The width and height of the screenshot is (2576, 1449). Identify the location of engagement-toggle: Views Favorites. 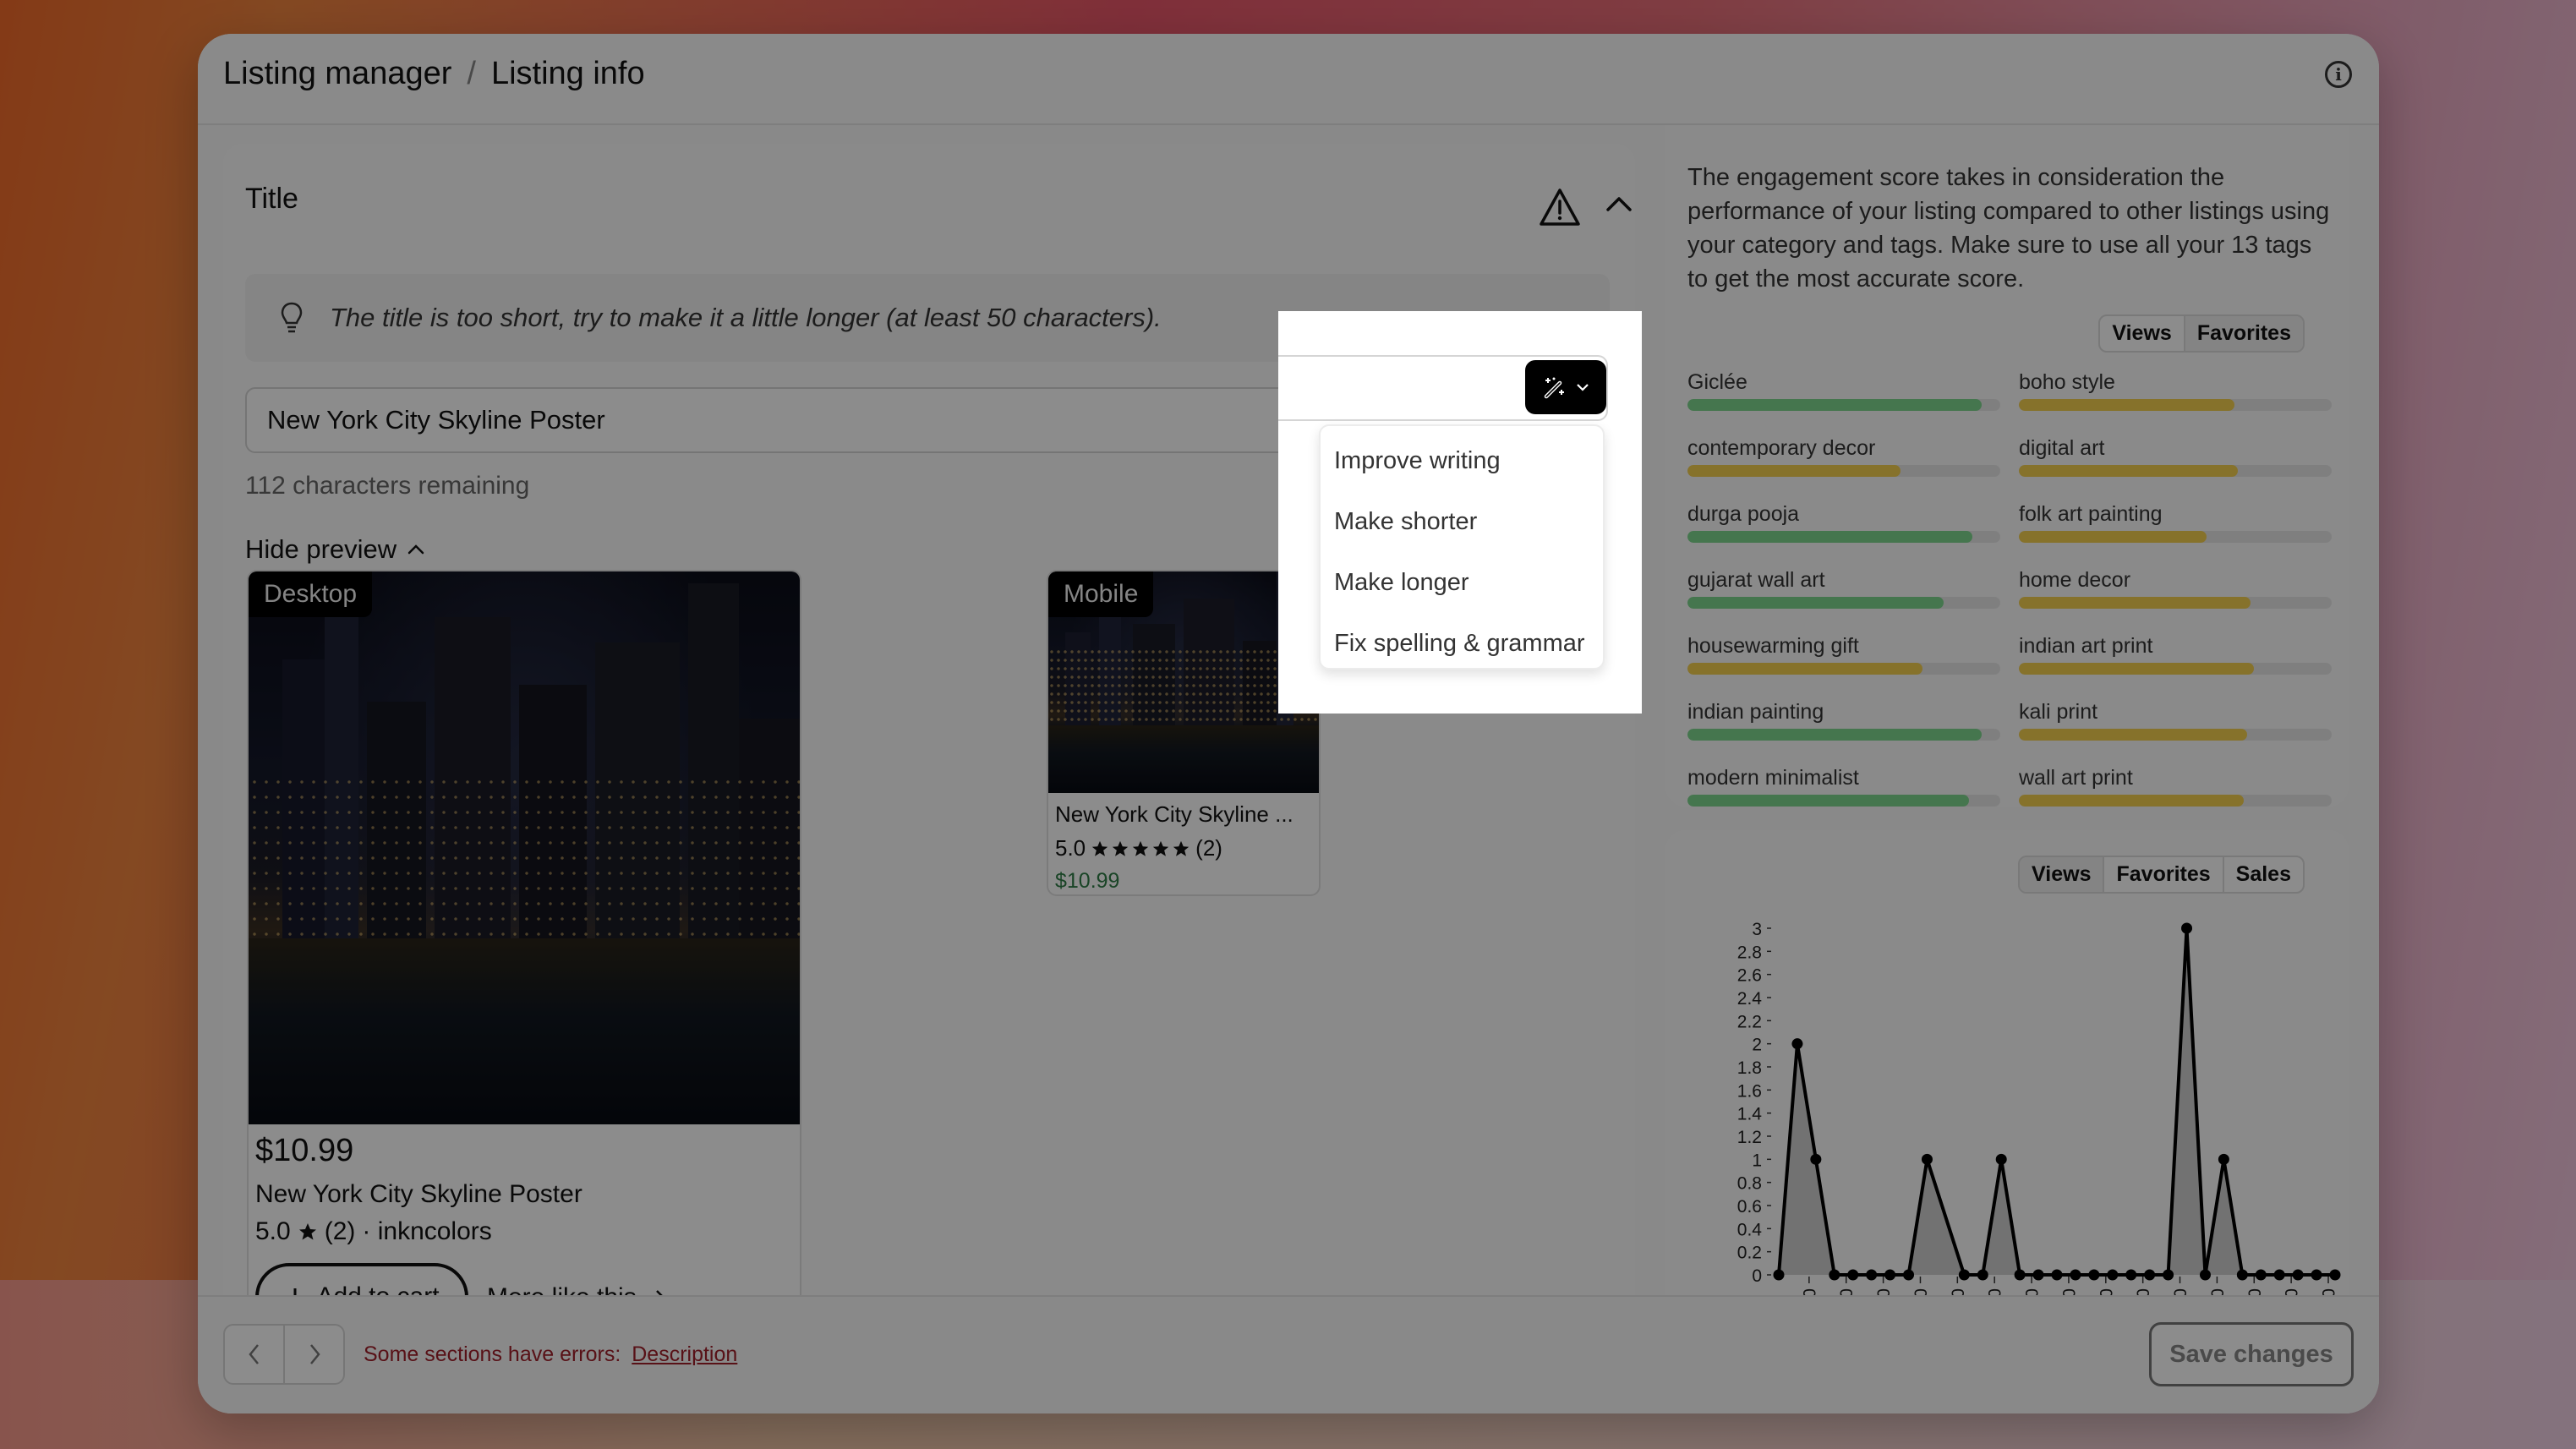
(2201, 333).